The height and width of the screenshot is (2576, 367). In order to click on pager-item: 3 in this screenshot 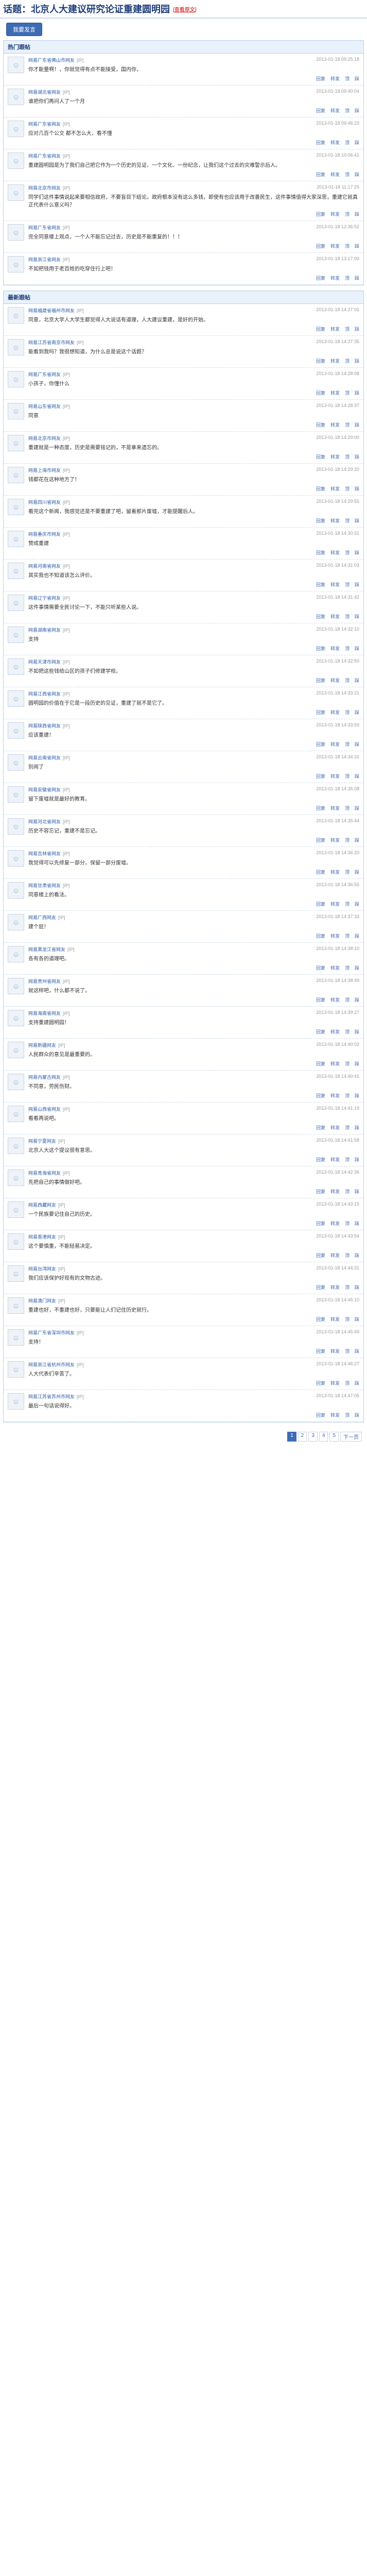, I will do `click(313, 1437)`.